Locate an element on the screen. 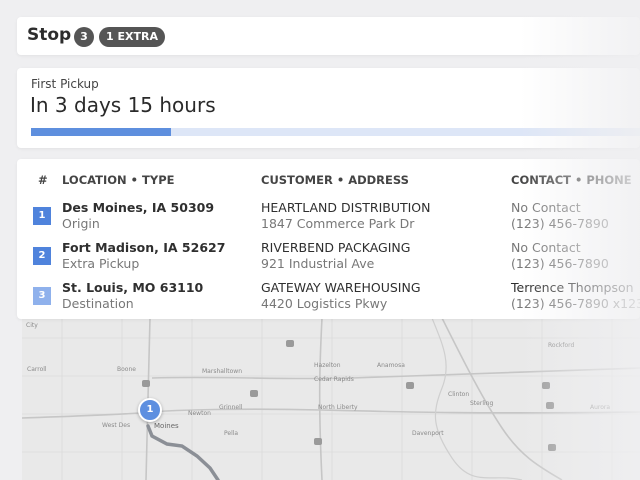 The width and height of the screenshot is (640, 480). pickup-progress-bar is located at coordinates (335, 132).